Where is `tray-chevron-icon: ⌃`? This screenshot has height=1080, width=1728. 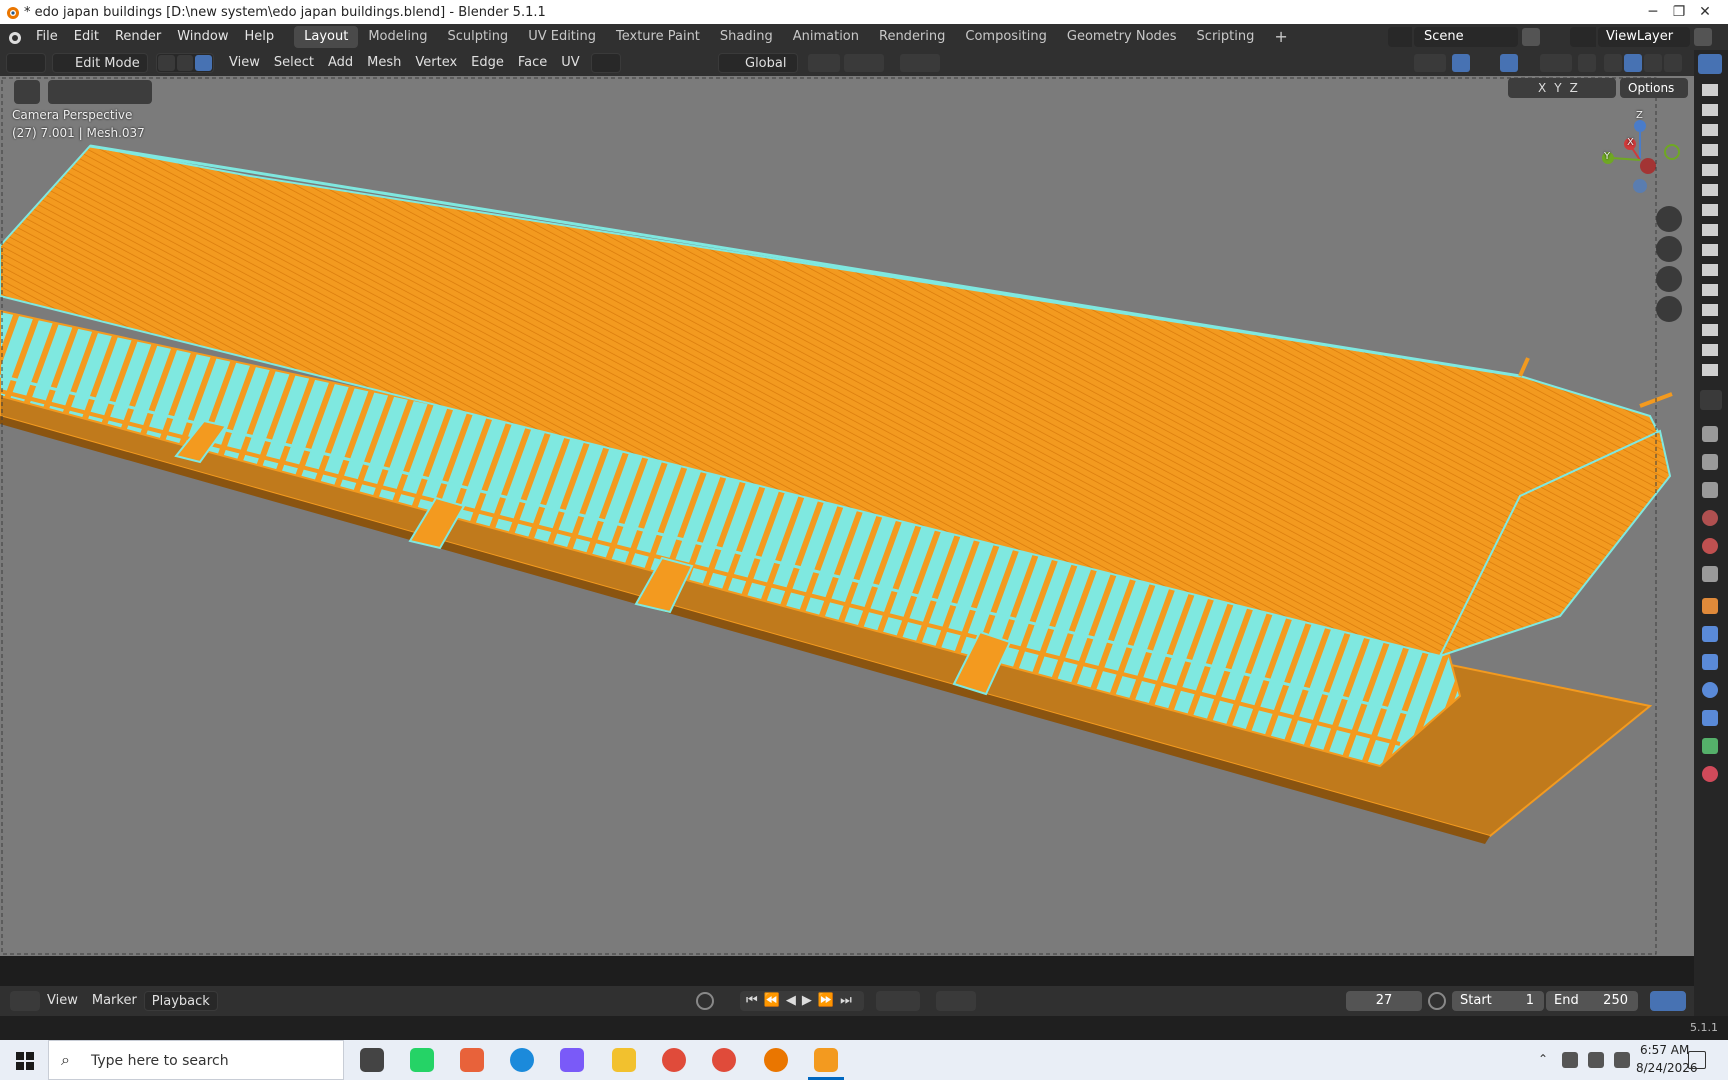
tray-chevron-icon: ⌃ is located at coordinates (1543, 1059).